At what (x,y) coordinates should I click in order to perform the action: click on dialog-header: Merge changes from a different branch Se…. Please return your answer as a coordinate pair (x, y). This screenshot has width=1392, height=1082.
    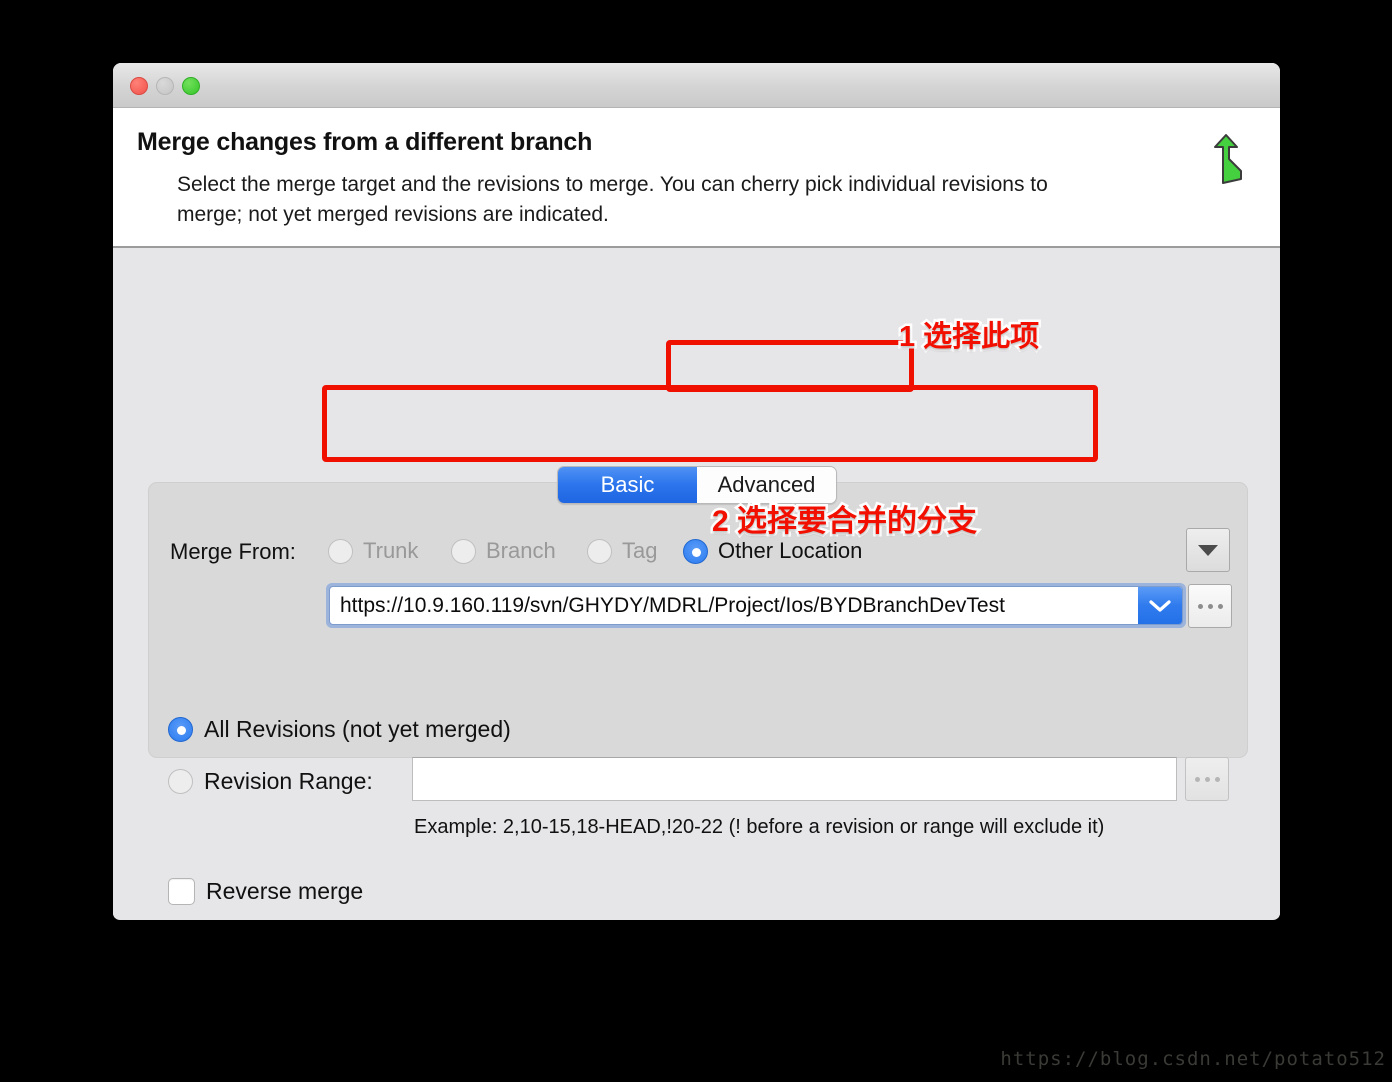
    Looking at the image, I should click on (696, 178).